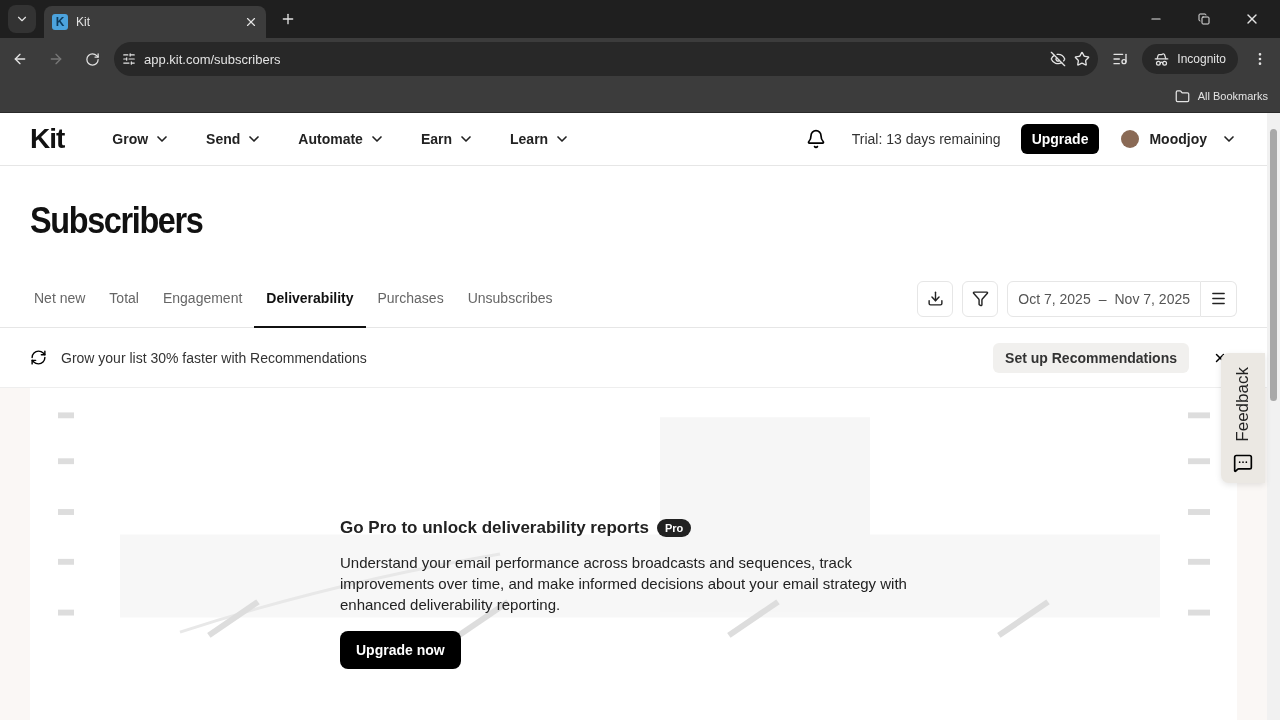  What do you see at coordinates (141, 139) in the screenshot?
I see `nav-menu-item: Grow` at bounding box center [141, 139].